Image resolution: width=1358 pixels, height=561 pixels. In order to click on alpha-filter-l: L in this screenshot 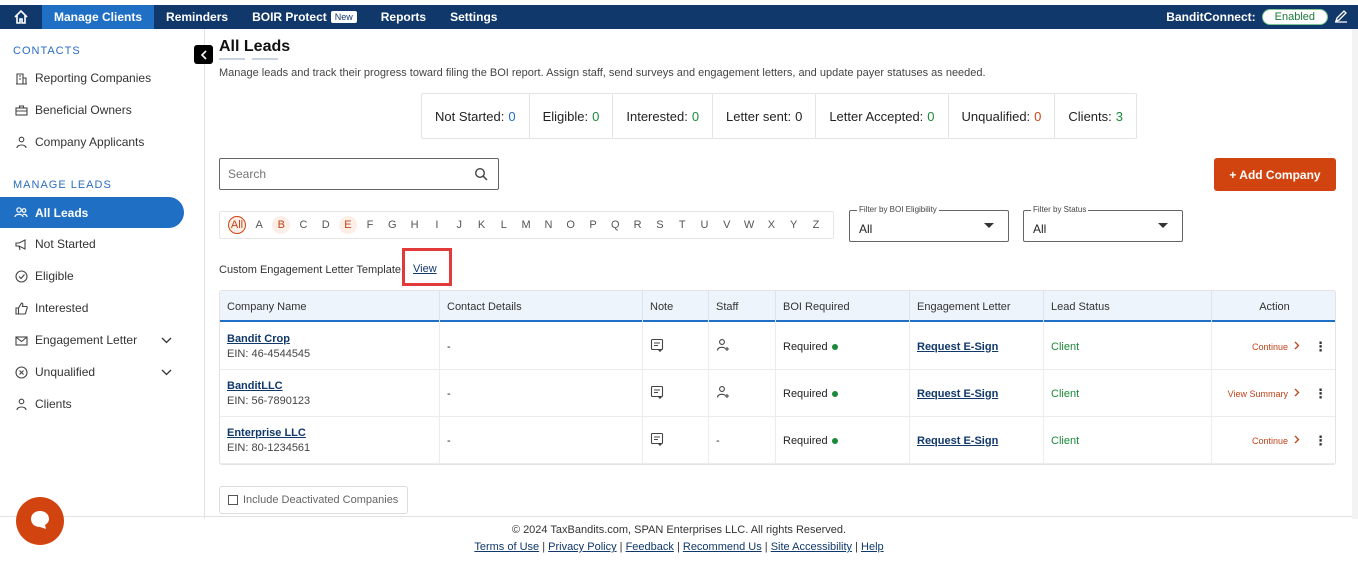, I will do `click(504, 225)`.